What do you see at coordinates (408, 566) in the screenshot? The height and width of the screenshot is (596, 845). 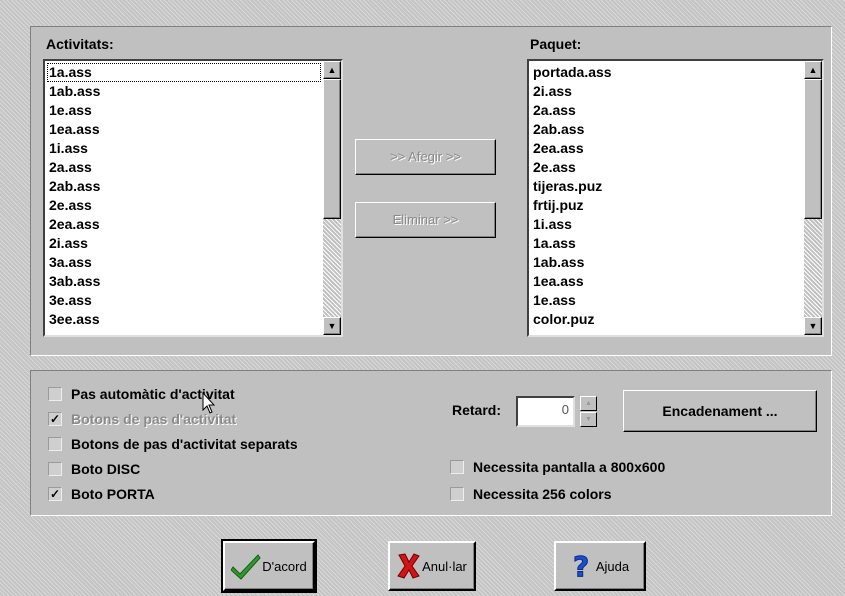 I see `cross-icon` at bounding box center [408, 566].